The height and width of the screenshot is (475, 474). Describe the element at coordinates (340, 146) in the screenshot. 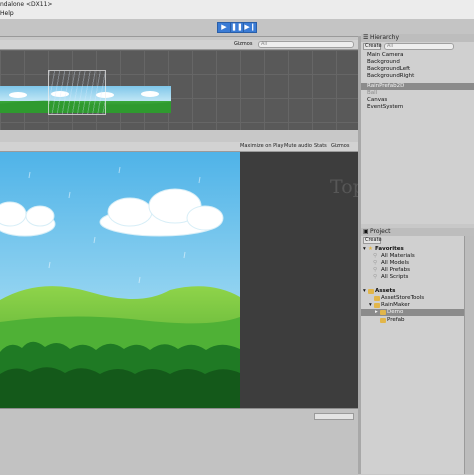

I see `game-gizmos-dropdown: Gizmos` at that location.